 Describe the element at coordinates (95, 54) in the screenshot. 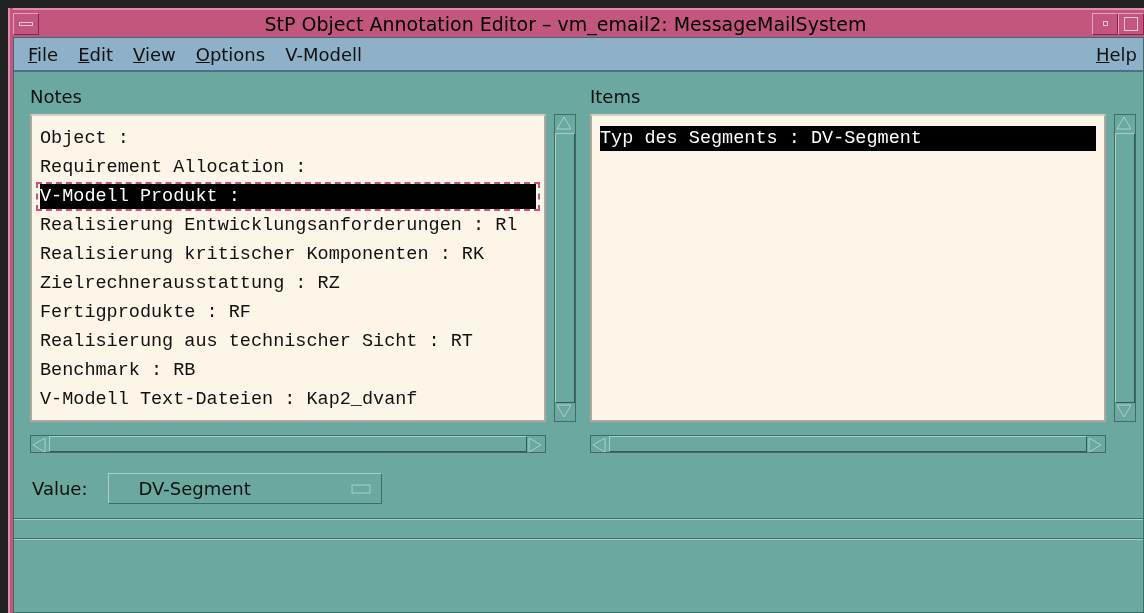

I see `menu-item: Edit` at that location.